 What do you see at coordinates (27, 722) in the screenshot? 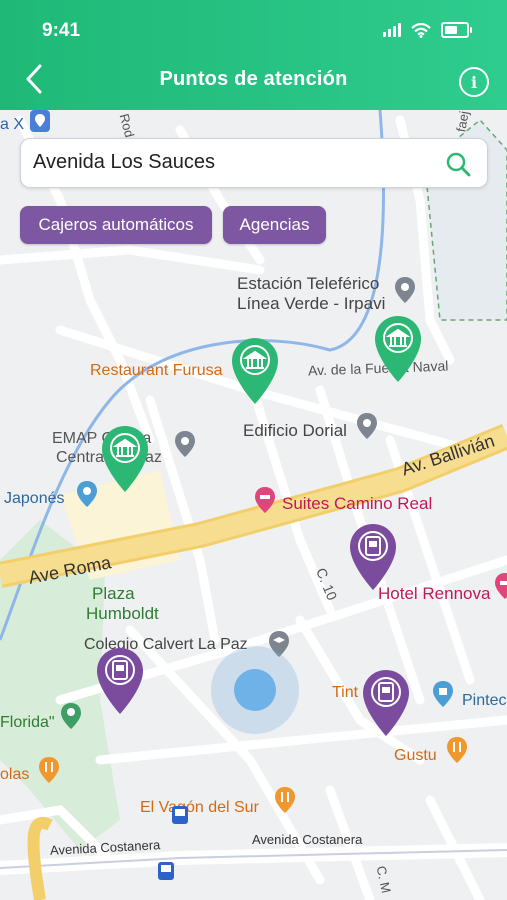
I see `place-label-florida: Florida"` at bounding box center [27, 722].